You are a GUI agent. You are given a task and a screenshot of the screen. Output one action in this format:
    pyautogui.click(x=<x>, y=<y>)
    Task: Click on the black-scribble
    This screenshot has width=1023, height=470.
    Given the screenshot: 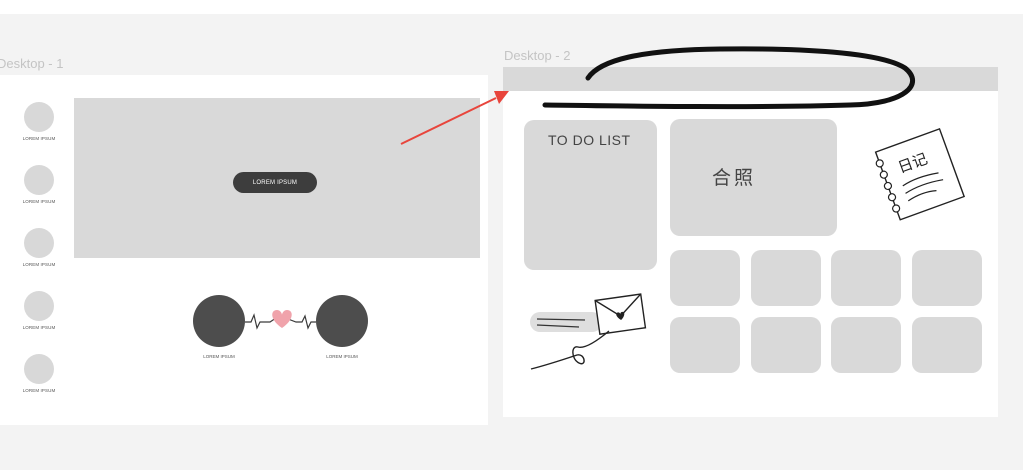 What is the action you would take?
    pyautogui.click(x=729, y=78)
    